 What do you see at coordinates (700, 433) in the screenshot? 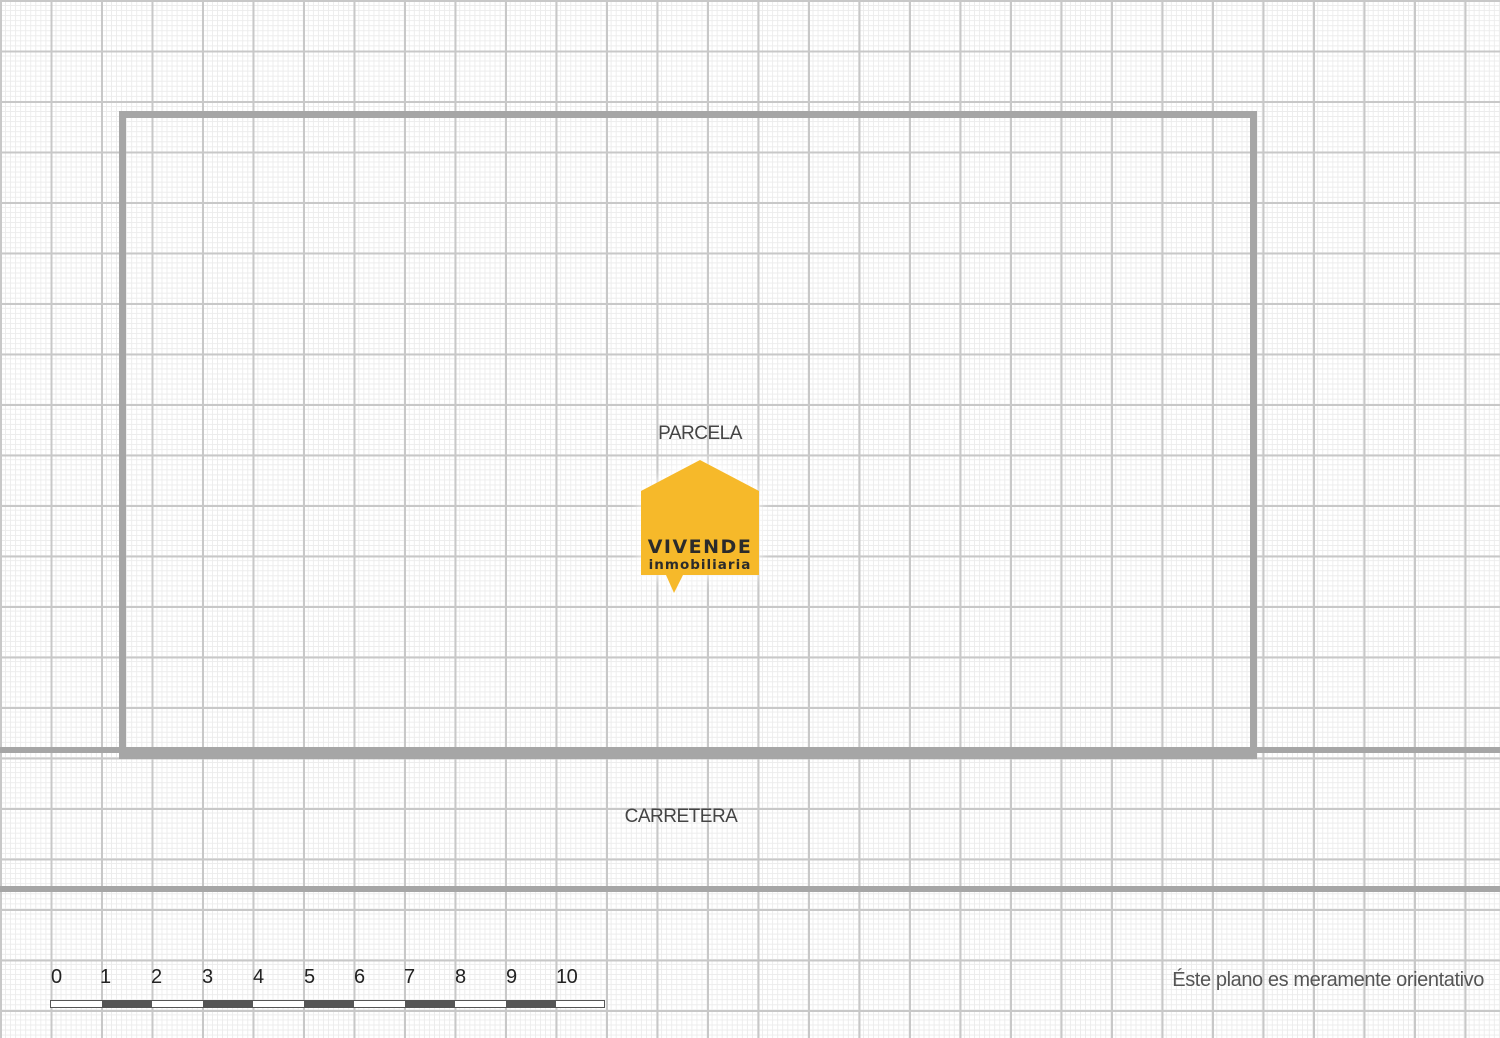
I see `parcel-label: PARCELA` at bounding box center [700, 433].